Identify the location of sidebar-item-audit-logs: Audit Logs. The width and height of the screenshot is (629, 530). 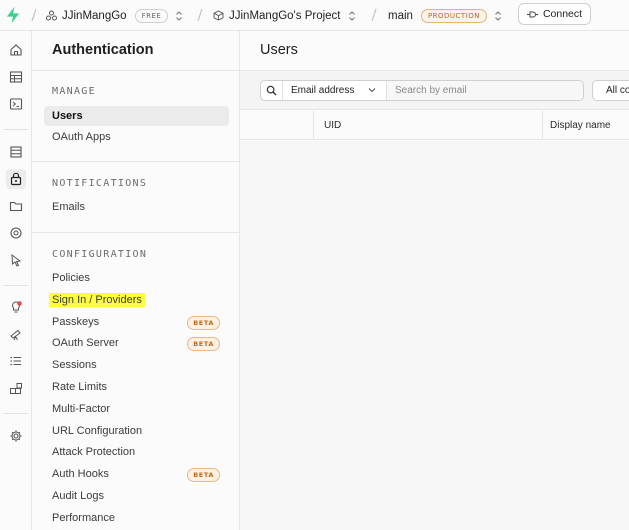
(136, 496).